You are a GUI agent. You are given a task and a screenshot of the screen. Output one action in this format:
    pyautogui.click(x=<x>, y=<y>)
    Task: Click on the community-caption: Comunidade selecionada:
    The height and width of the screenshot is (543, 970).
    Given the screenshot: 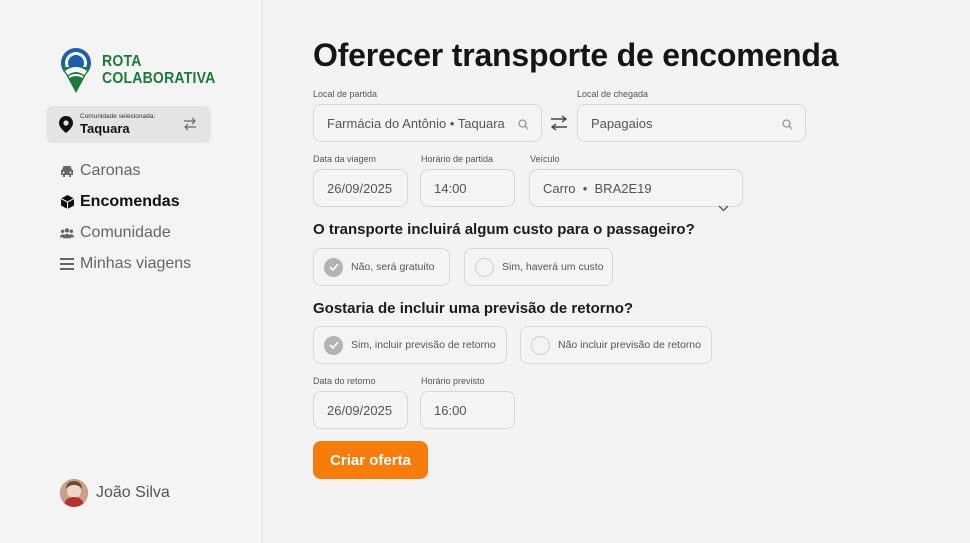 What is the action you would take?
    pyautogui.click(x=118, y=116)
    